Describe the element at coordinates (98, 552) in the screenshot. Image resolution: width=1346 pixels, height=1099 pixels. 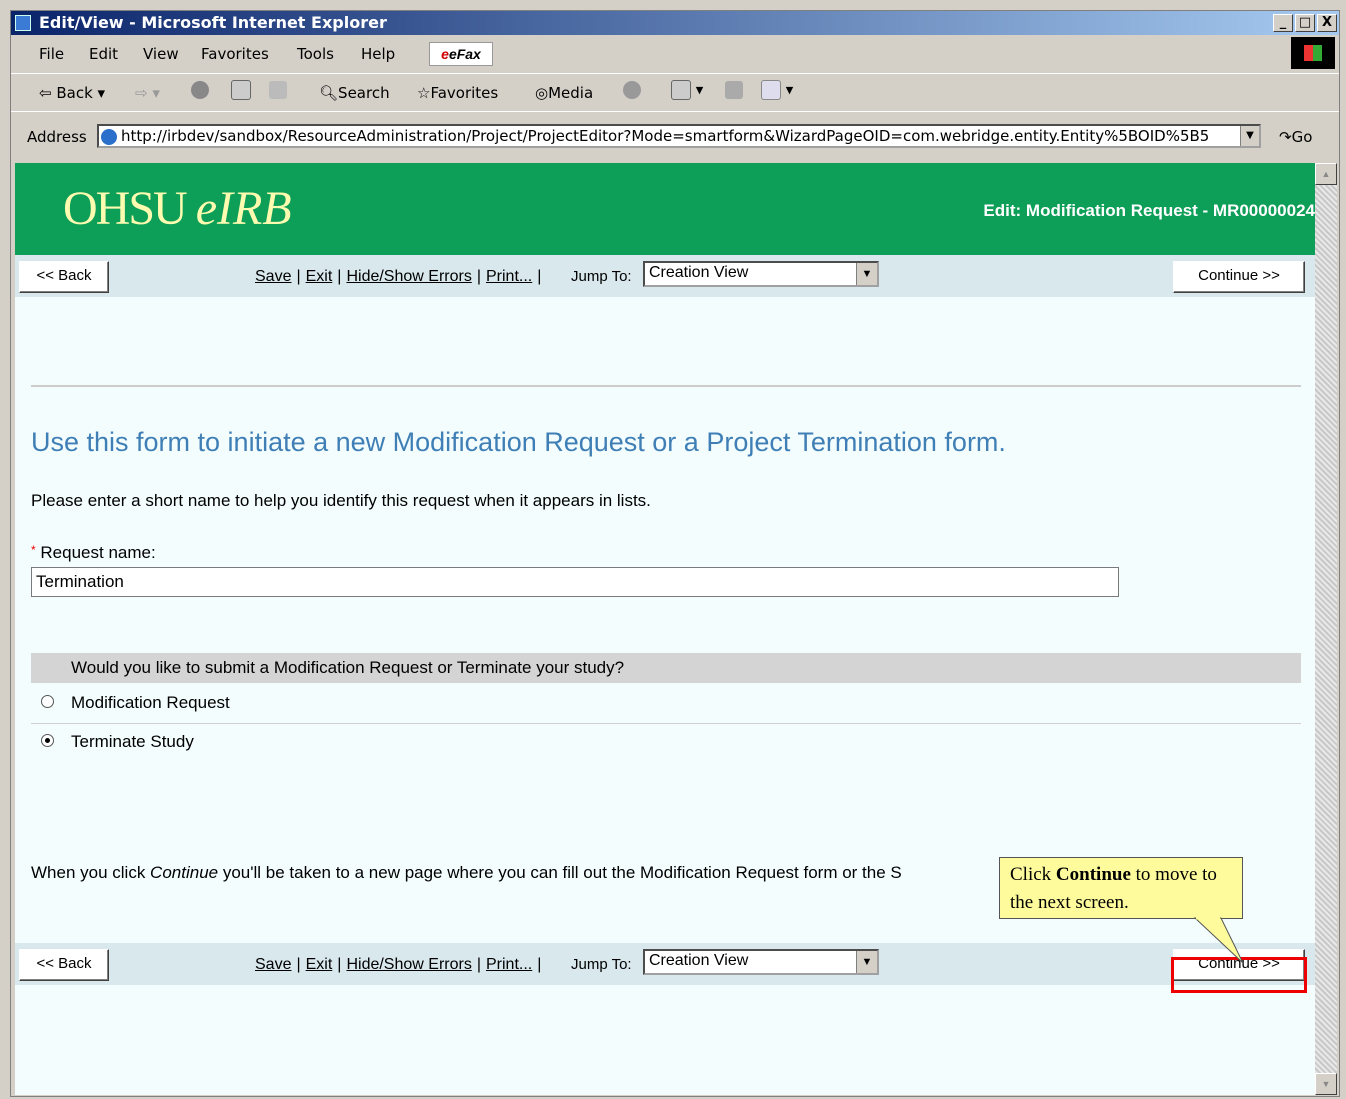
I see `request-name-label-text: Request name:` at that location.